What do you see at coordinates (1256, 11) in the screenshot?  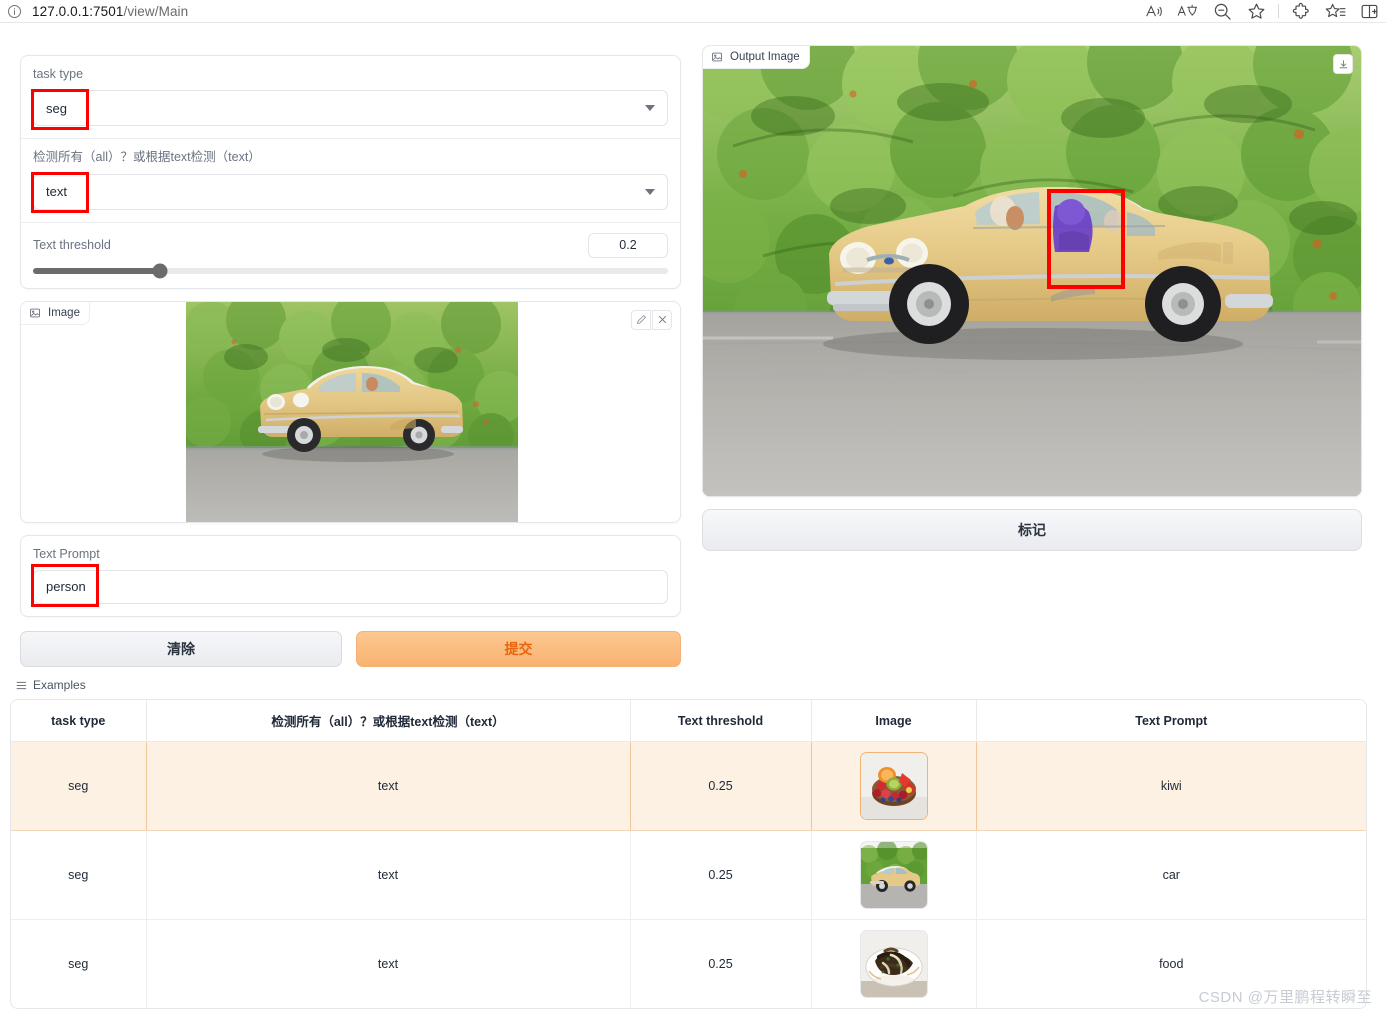 I see `favorite-star-icon` at bounding box center [1256, 11].